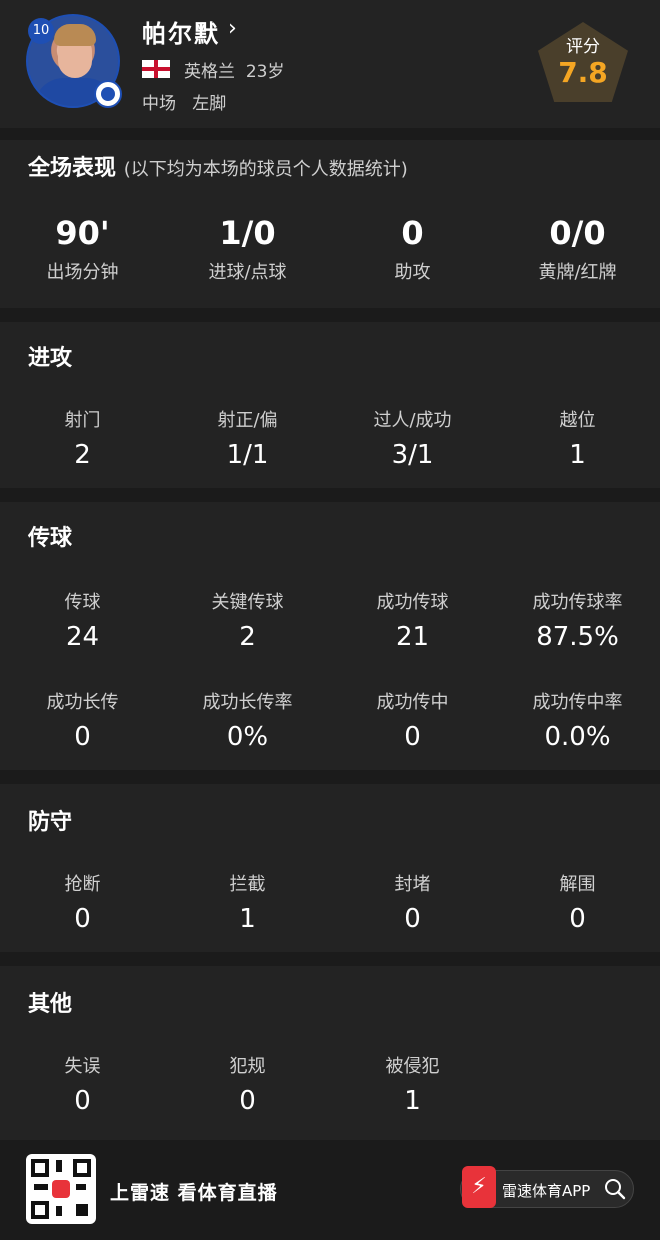  Describe the element at coordinates (247, 420) in the screenshot. I see `stat-label: 射正/偏` at that location.